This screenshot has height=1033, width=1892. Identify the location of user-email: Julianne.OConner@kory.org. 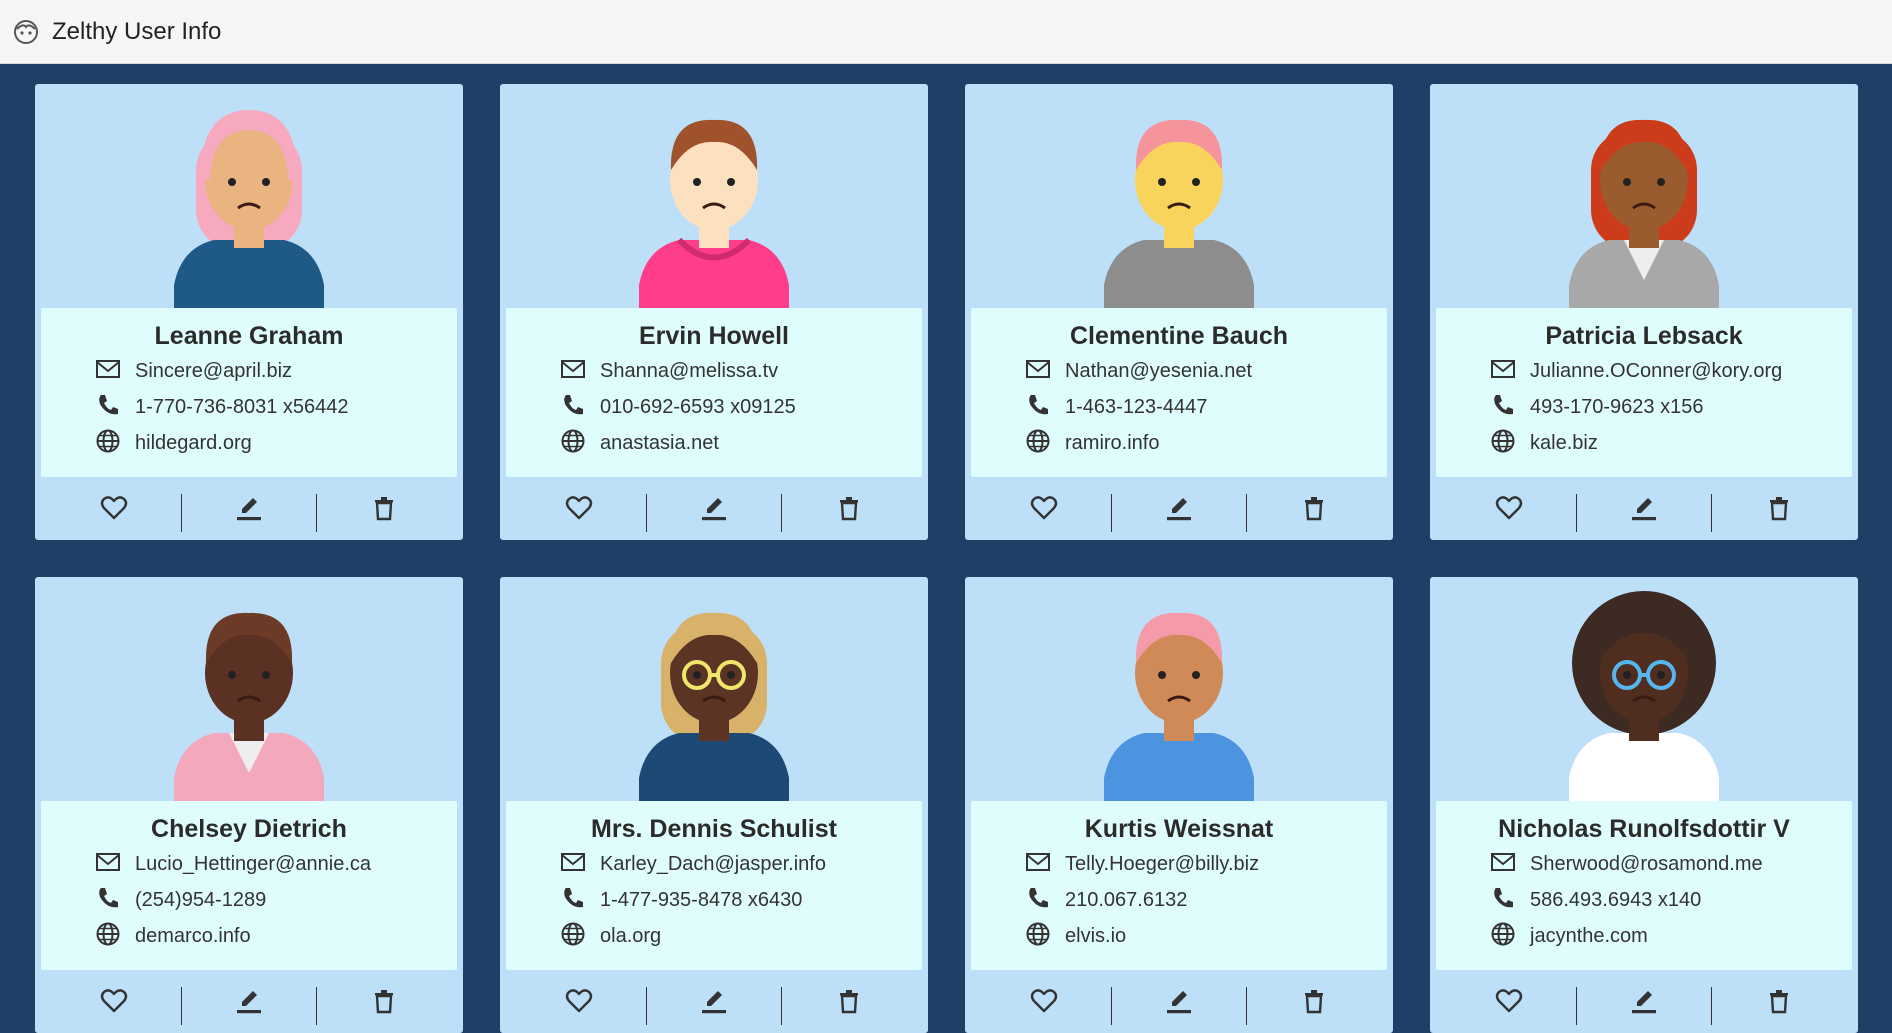
(1656, 371).